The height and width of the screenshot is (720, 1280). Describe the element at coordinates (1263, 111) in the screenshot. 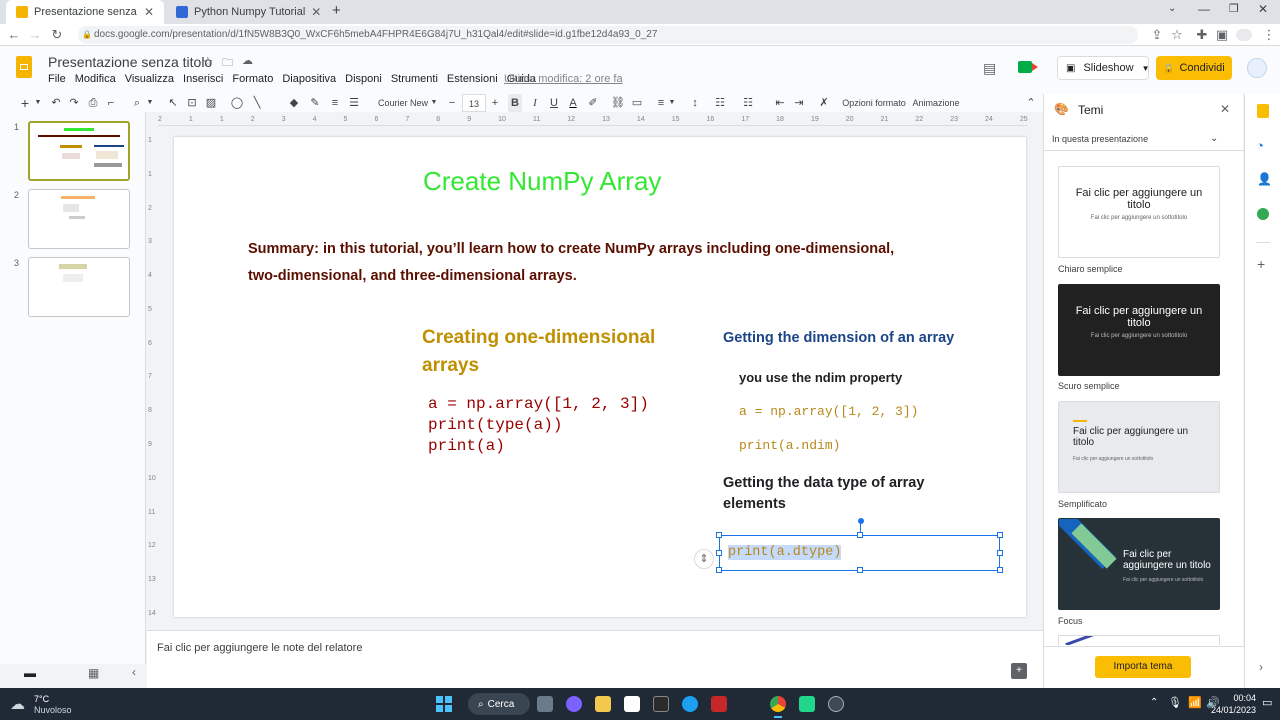

I see `keep-icon` at that location.